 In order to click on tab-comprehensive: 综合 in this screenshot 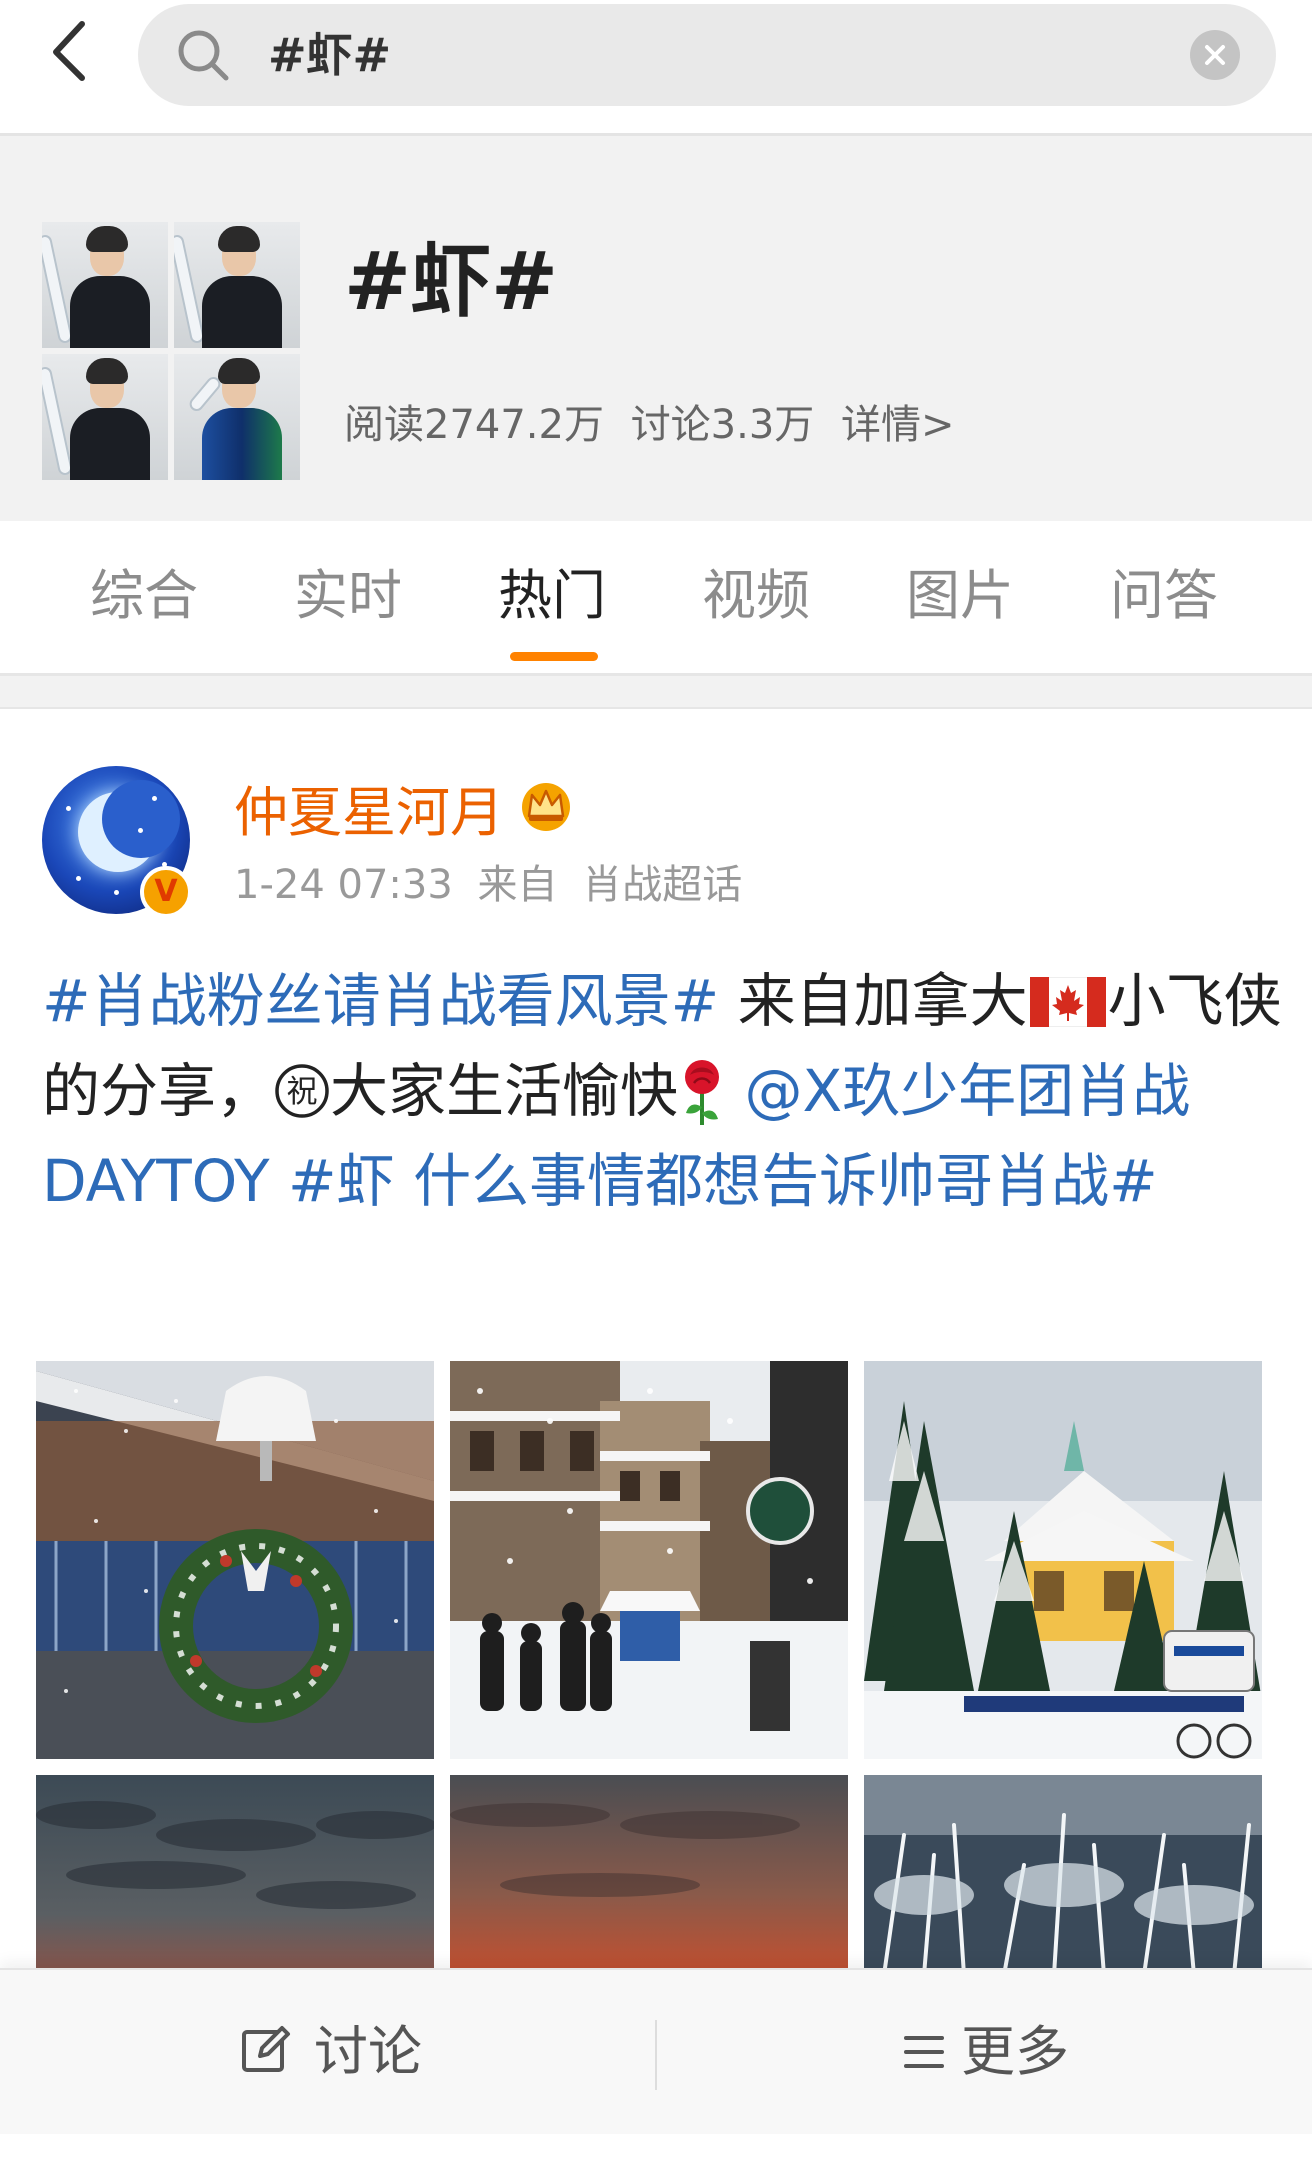, I will do `click(144, 596)`.